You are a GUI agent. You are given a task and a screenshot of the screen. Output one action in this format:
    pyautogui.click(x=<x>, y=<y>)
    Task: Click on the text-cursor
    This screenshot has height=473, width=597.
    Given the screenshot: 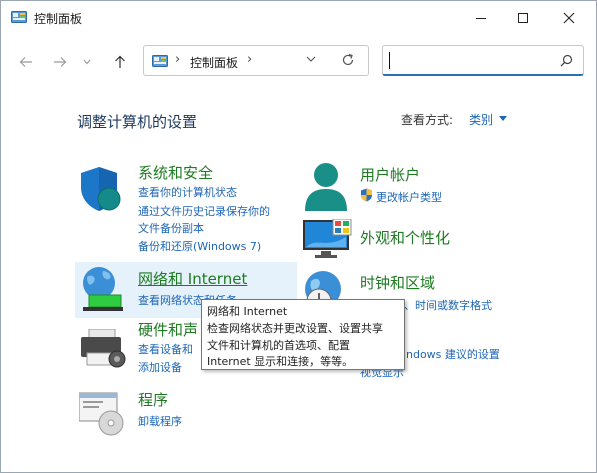 What is the action you would take?
    pyautogui.click(x=389, y=60)
    